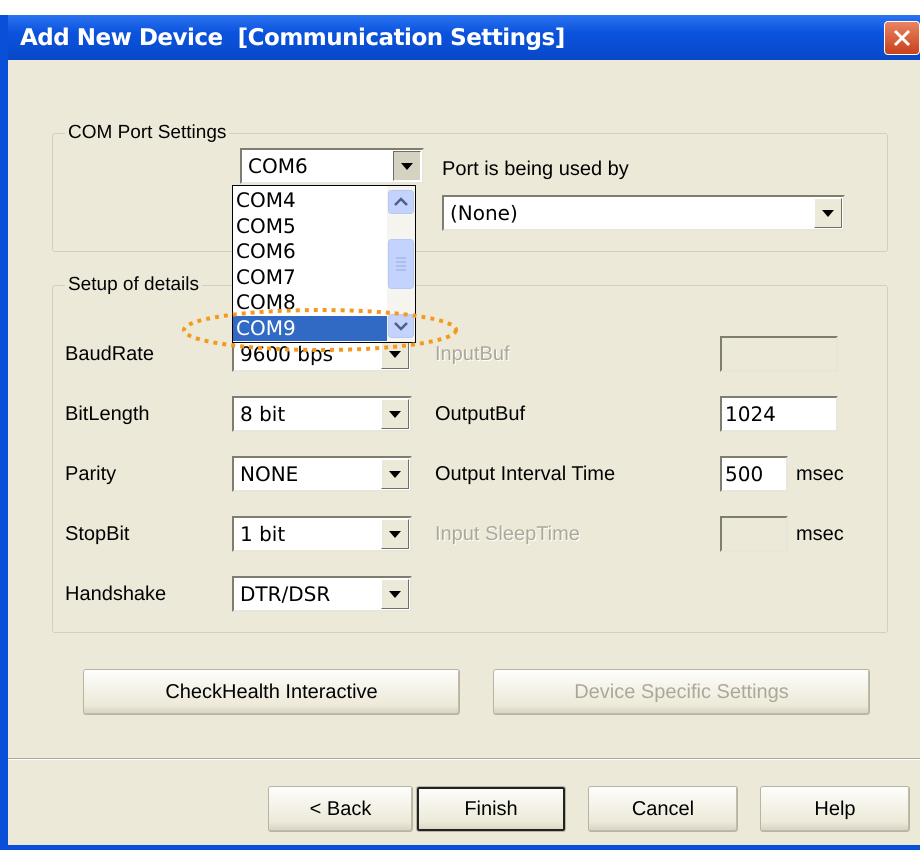 The height and width of the screenshot is (850, 920). Describe the element at coordinates (536, 169) in the screenshot. I see `field-label: Port is being used by` at that location.